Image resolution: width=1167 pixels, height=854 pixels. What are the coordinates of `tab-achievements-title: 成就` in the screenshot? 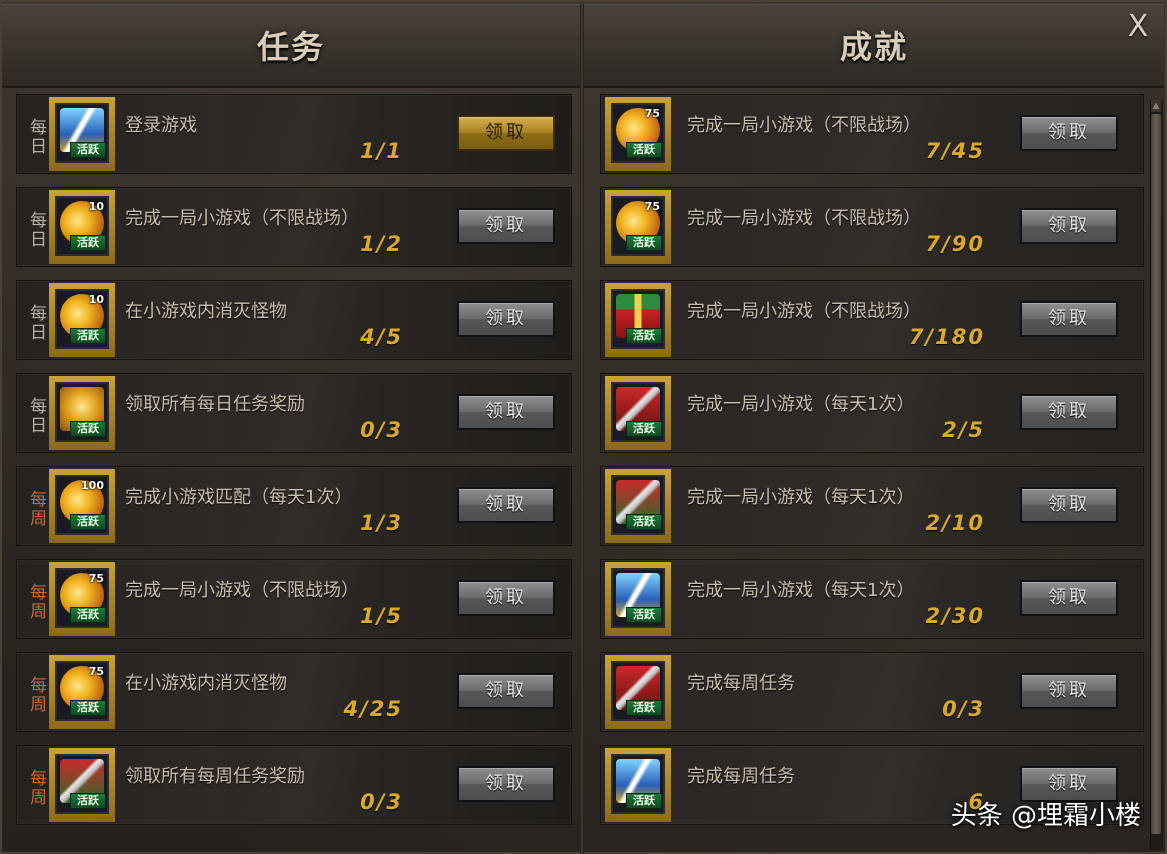 It's located at (873, 47).